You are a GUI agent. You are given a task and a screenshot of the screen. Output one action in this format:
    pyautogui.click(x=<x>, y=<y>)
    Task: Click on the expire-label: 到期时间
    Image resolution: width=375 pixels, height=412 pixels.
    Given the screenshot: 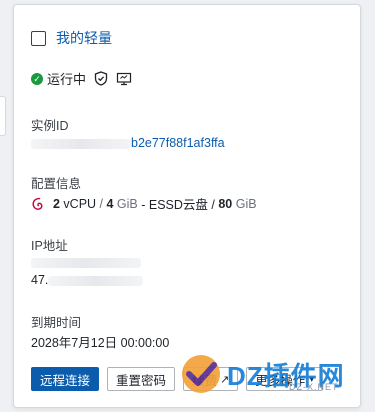 What is the action you would take?
    pyautogui.click(x=56, y=323)
    